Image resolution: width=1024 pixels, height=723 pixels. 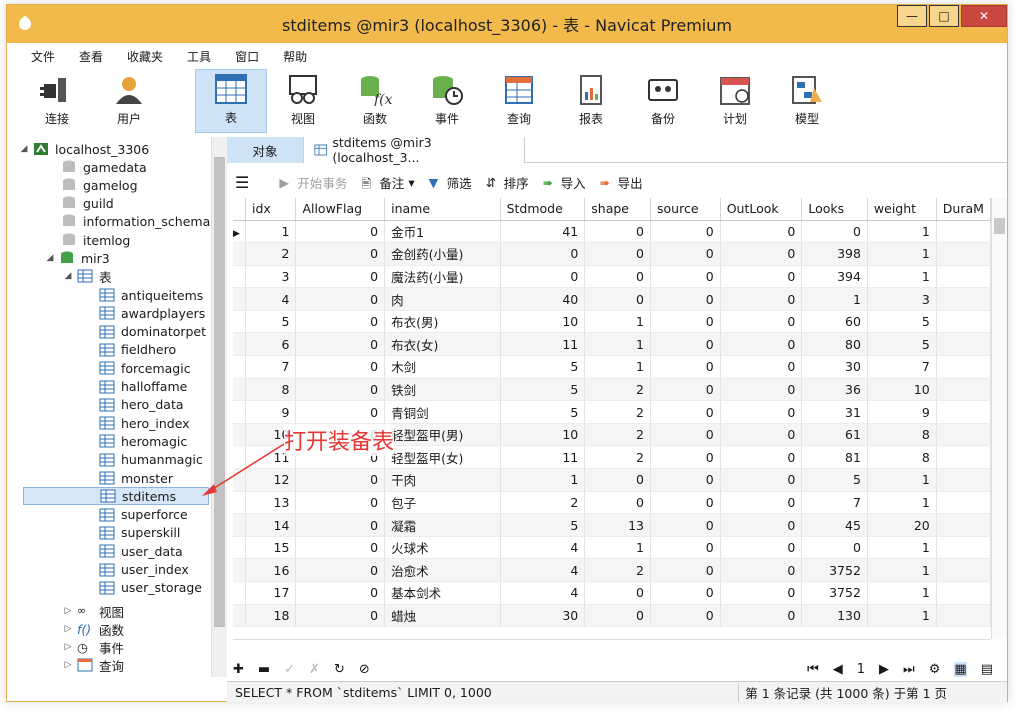 What do you see at coordinates (935, 669) in the screenshot?
I see `settings-icon: ⚙` at bounding box center [935, 669].